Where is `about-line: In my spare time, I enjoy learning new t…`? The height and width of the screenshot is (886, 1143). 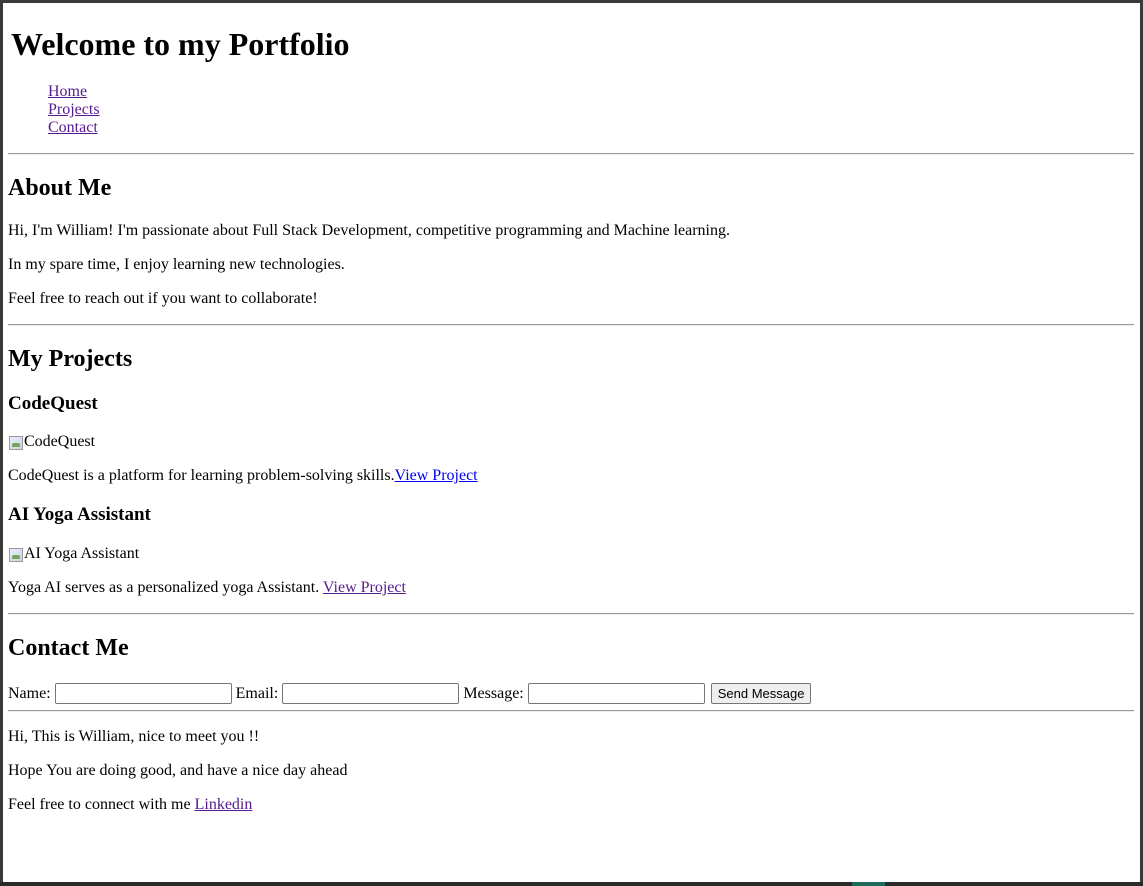 about-line: In my spare time, I enjoy learning new t… is located at coordinates (176, 264).